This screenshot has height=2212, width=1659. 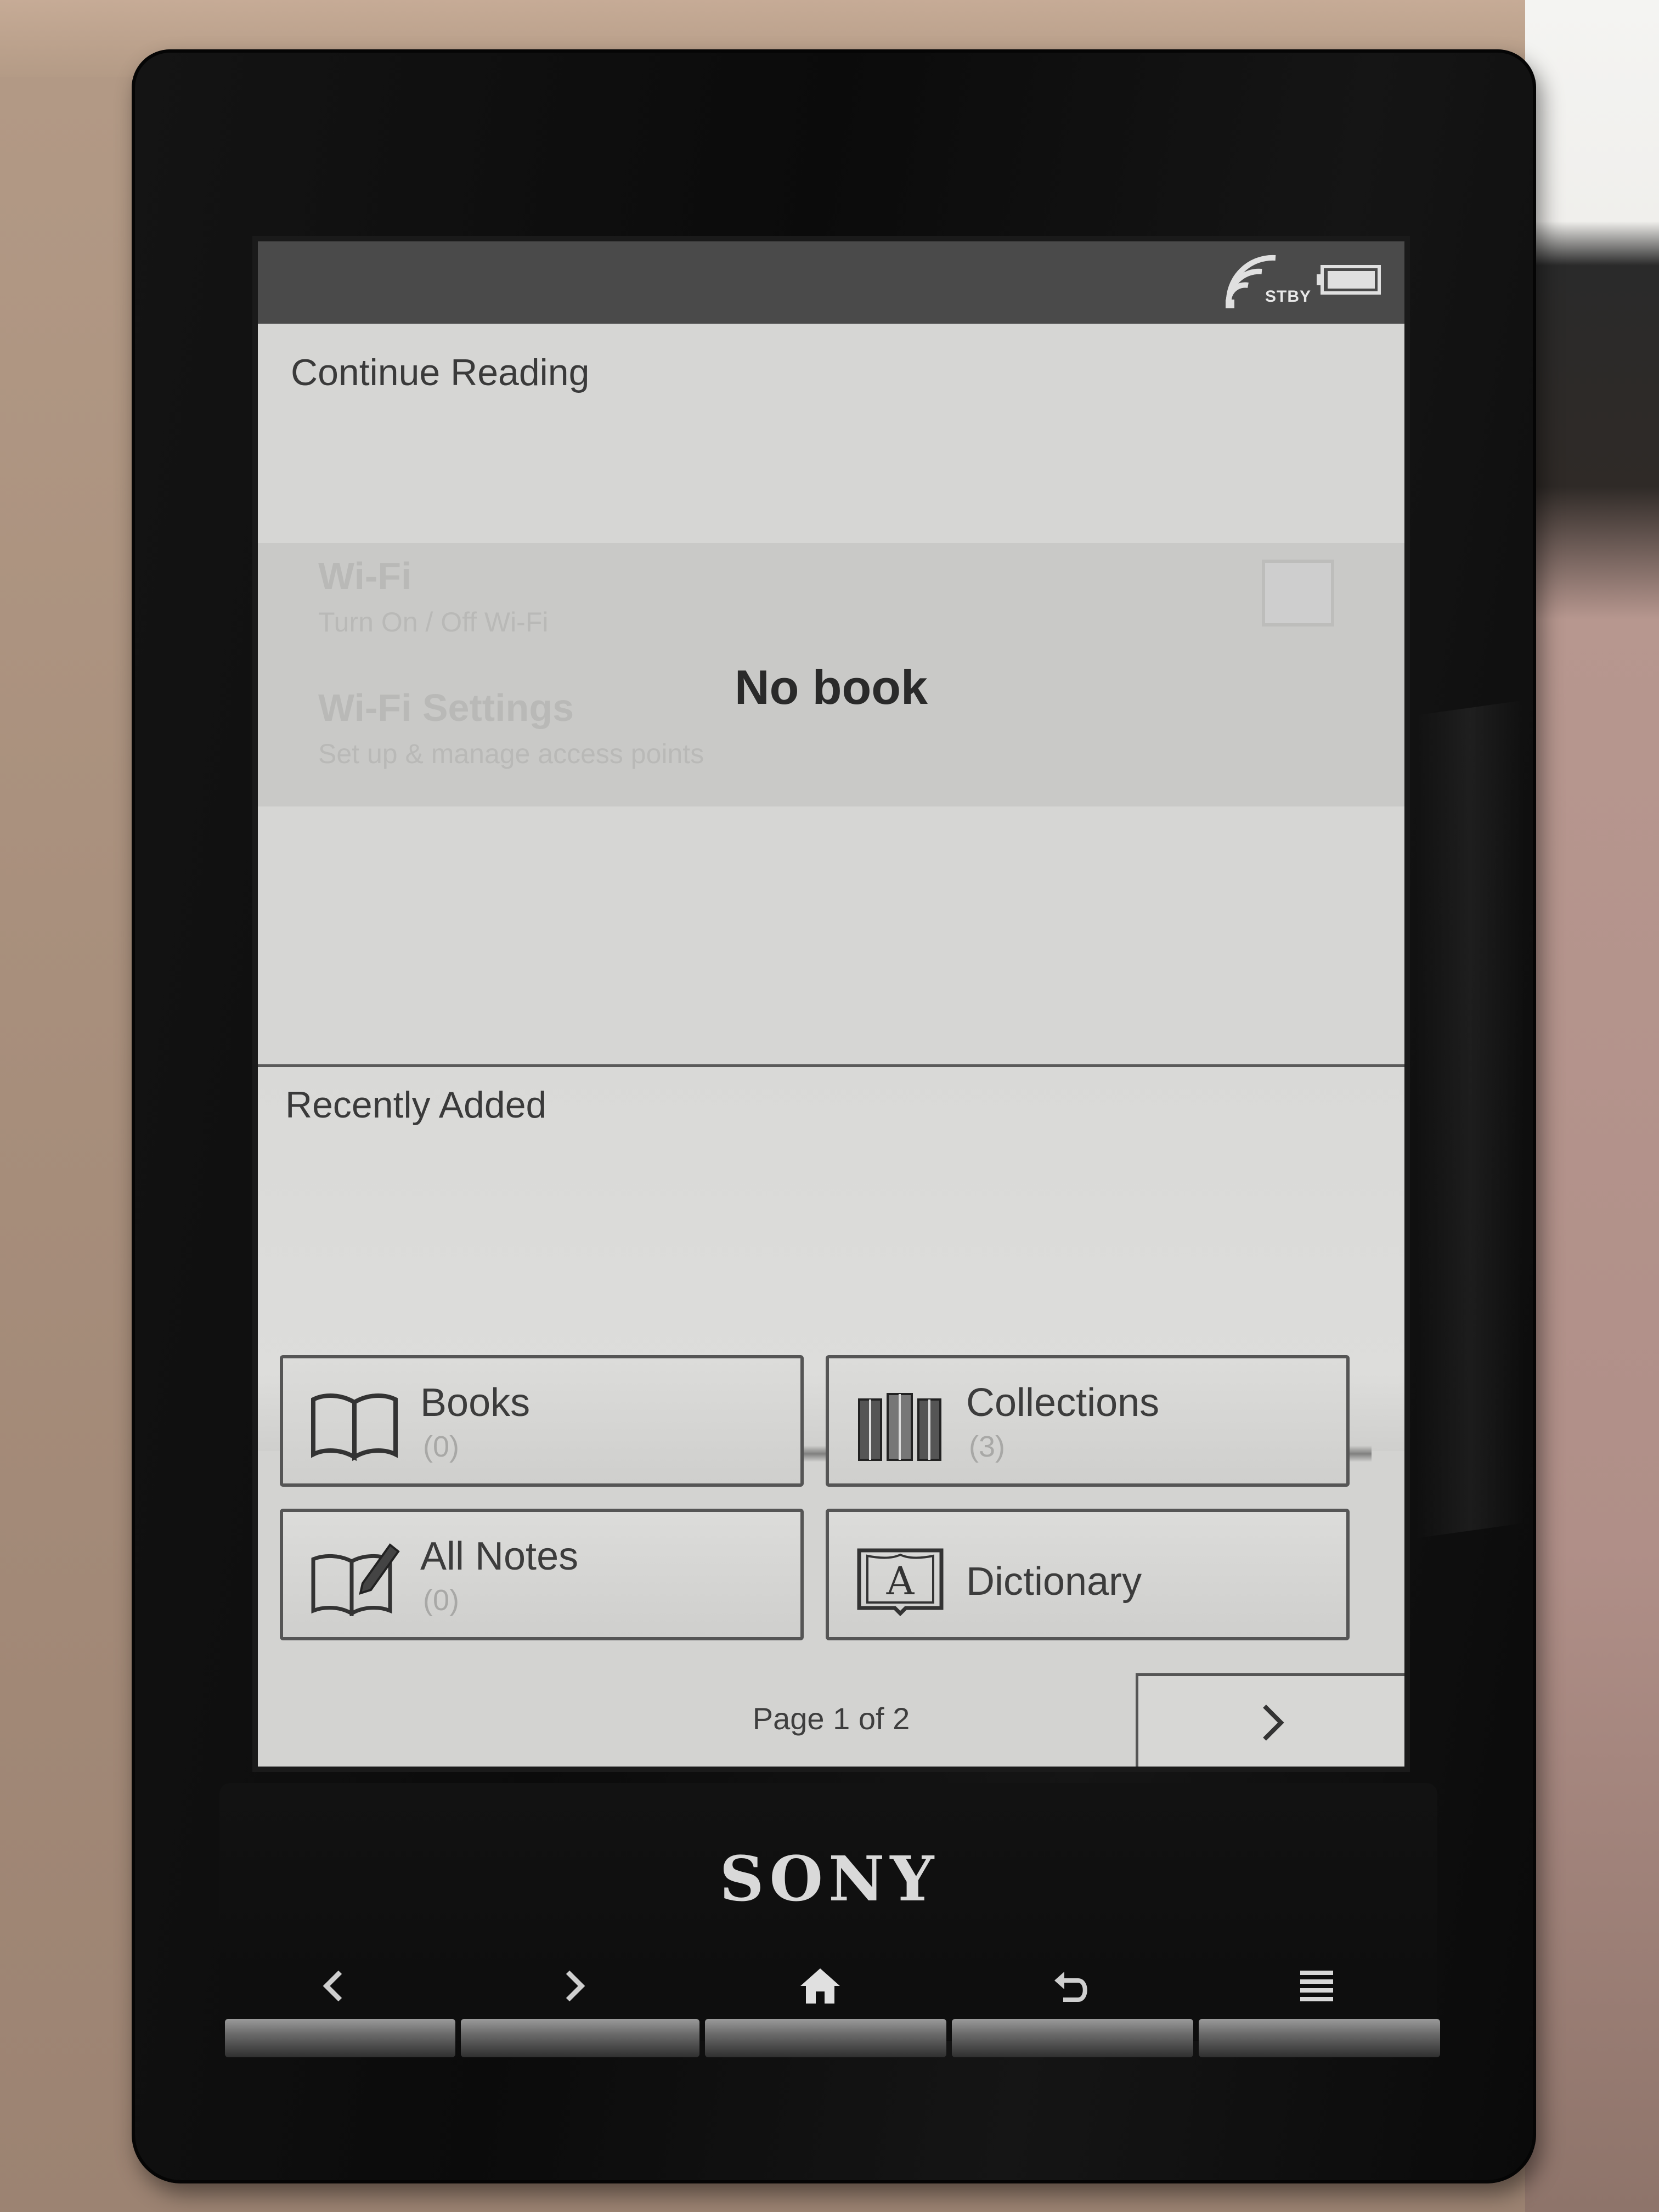 What do you see at coordinates (1470, 1119) in the screenshot?
I see `device-glare` at bounding box center [1470, 1119].